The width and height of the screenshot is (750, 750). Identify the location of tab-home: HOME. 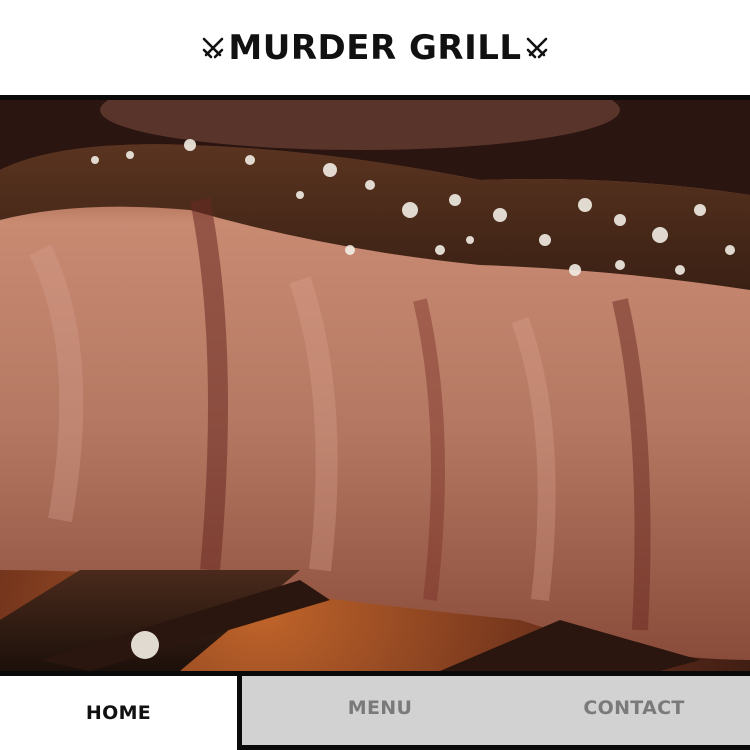
(118, 713).